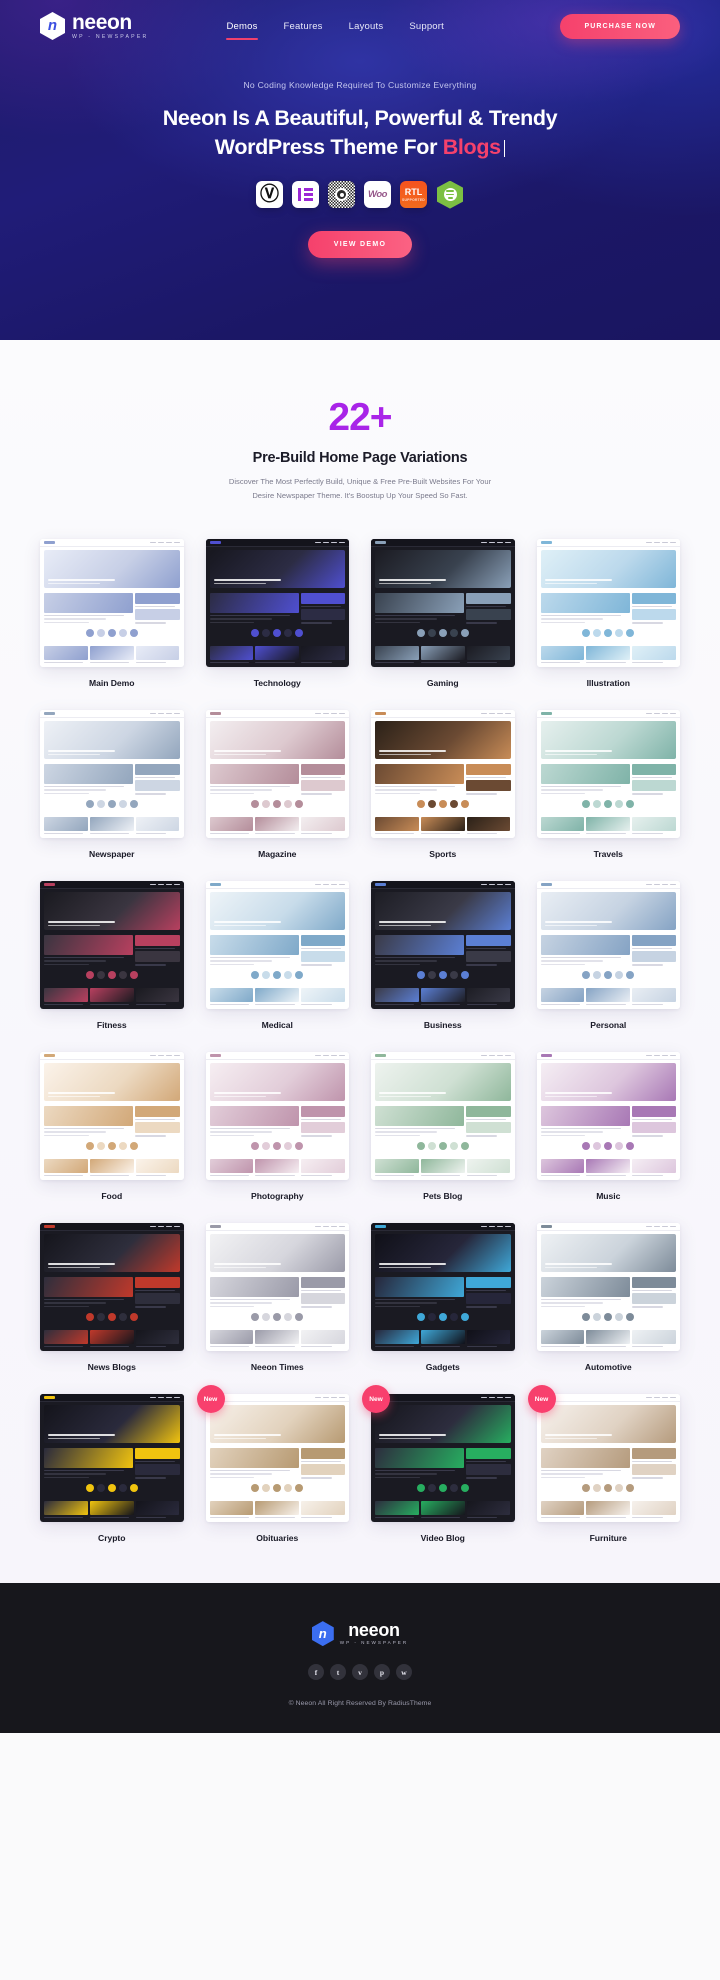 The image size is (720, 1980). I want to click on rtl-label: RTL, so click(413, 191).